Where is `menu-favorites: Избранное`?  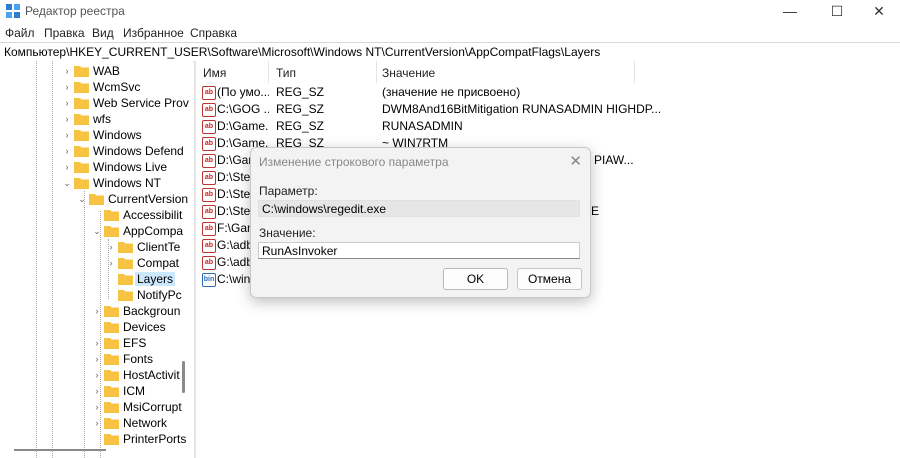 menu-favorites: Избранное is located at coordinates (153, 33).